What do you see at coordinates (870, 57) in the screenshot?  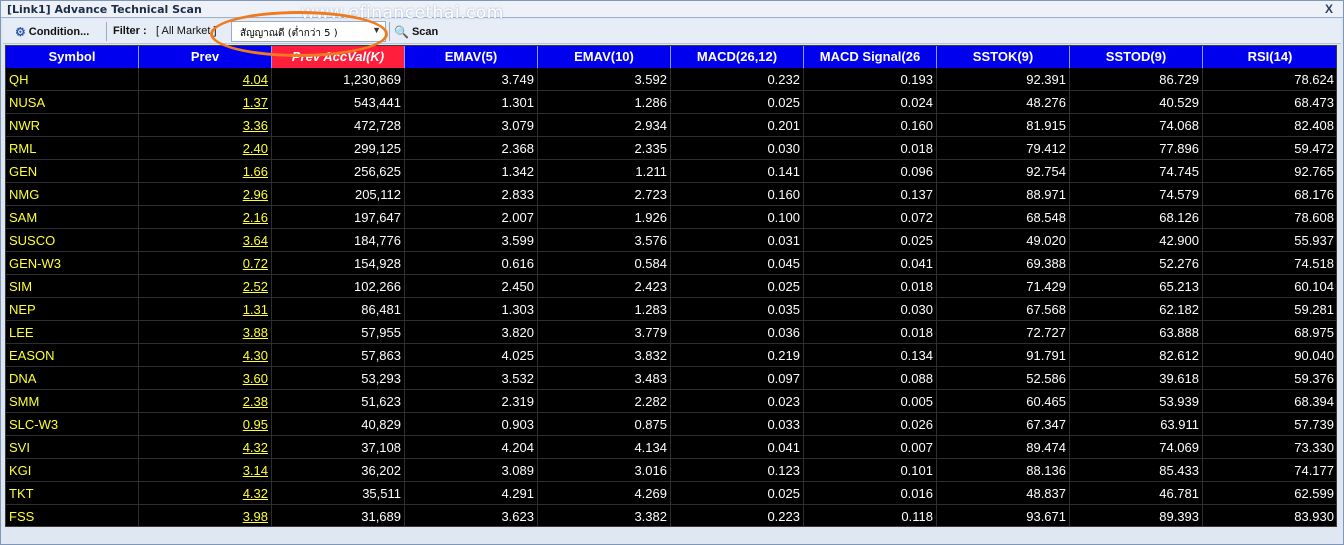 I see `column-header-macd-signal-26: MACD Signal(26` at bounding box center [870, 57].